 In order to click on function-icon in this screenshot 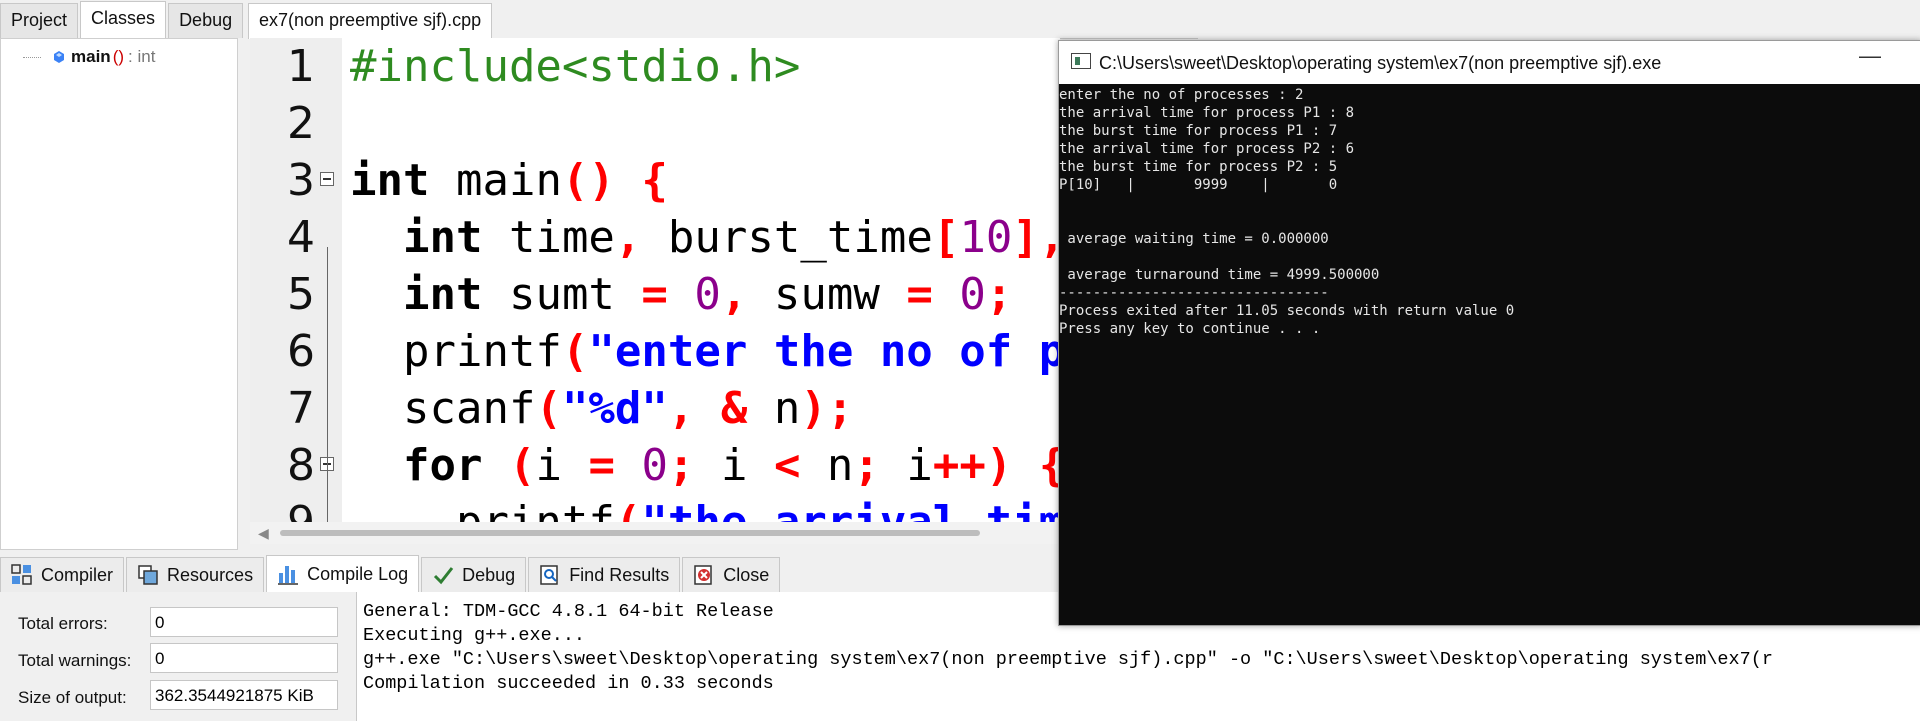, I will do `click(59, 57)`.